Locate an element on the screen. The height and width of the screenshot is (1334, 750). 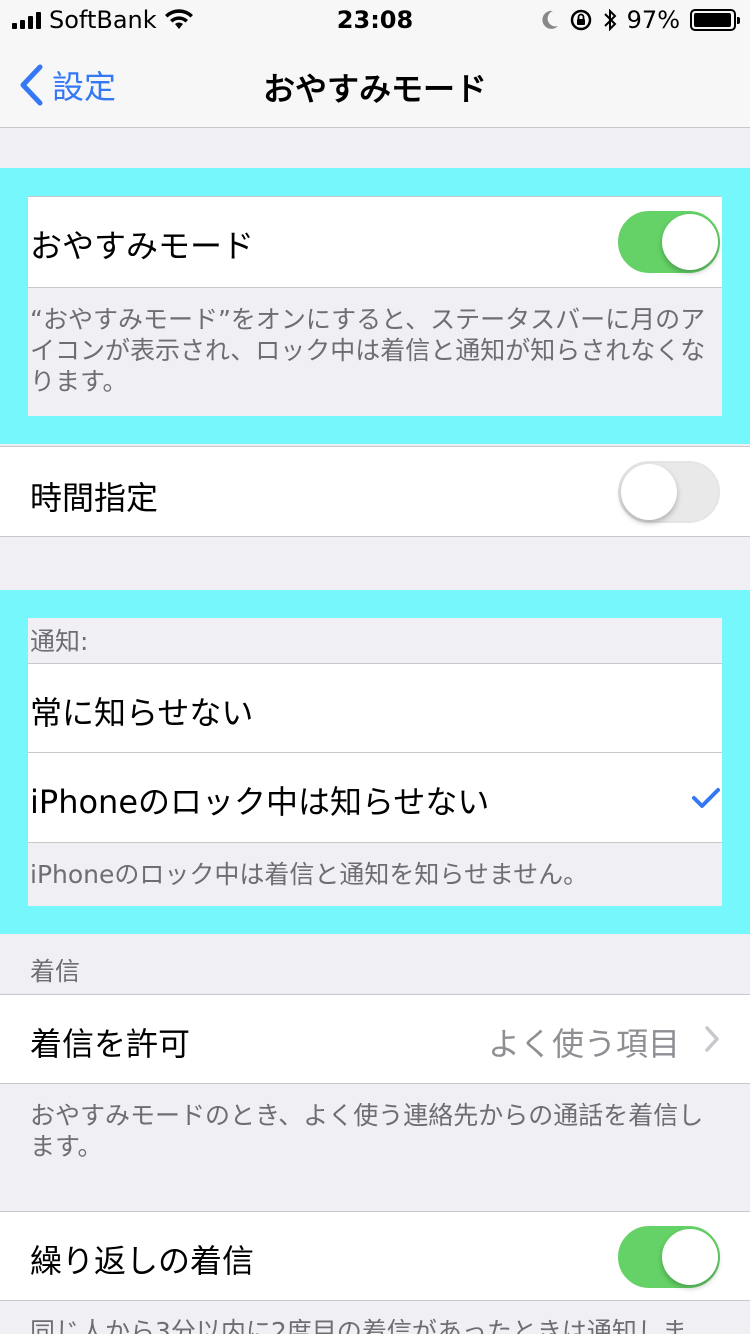
allow-calls-label: 着信を許可 is located at coordinates (110, 1044).